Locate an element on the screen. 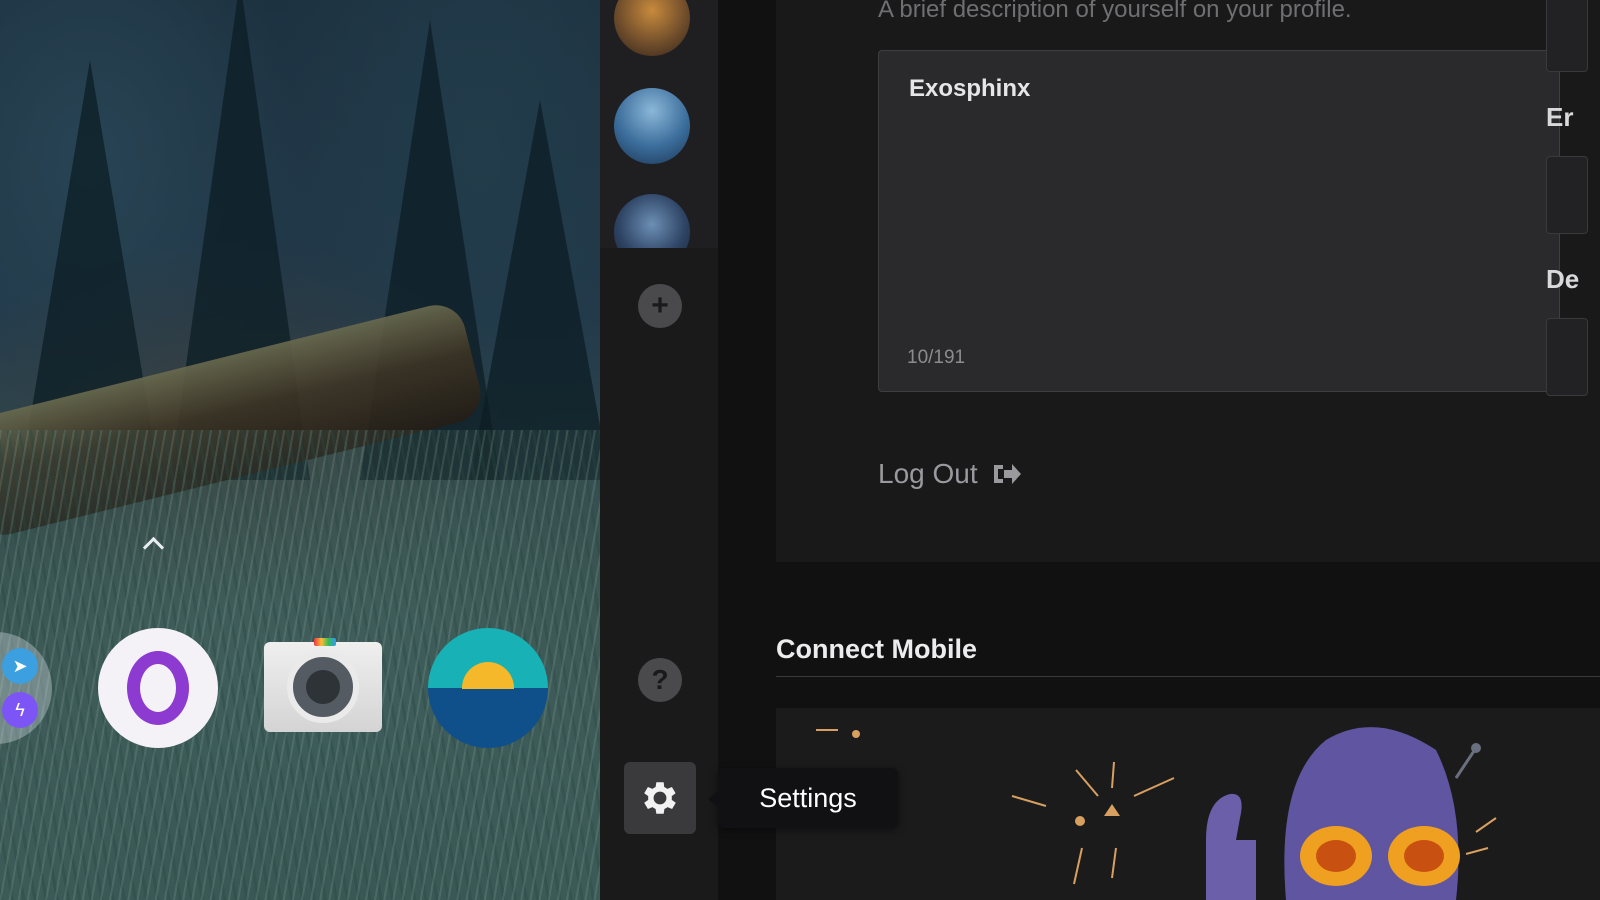 The height and width of the screenshot is (900, 1600). help-button: ? is located at coordinates (660, 680).